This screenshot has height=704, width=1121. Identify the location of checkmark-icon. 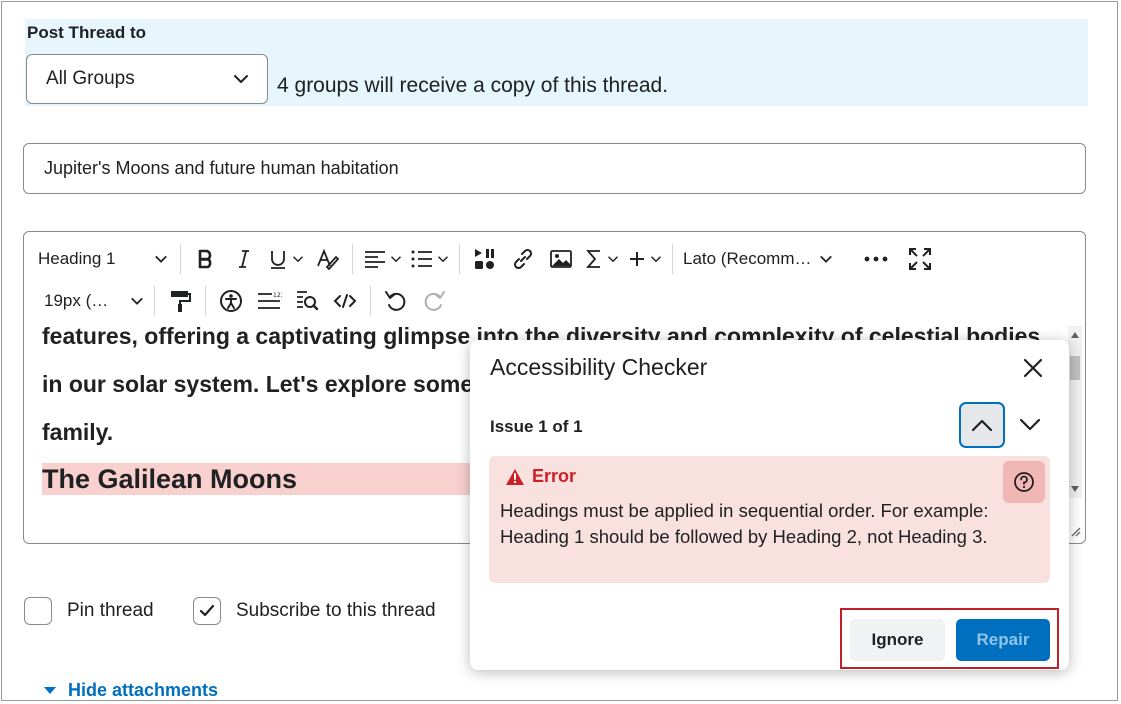
(207, 610).